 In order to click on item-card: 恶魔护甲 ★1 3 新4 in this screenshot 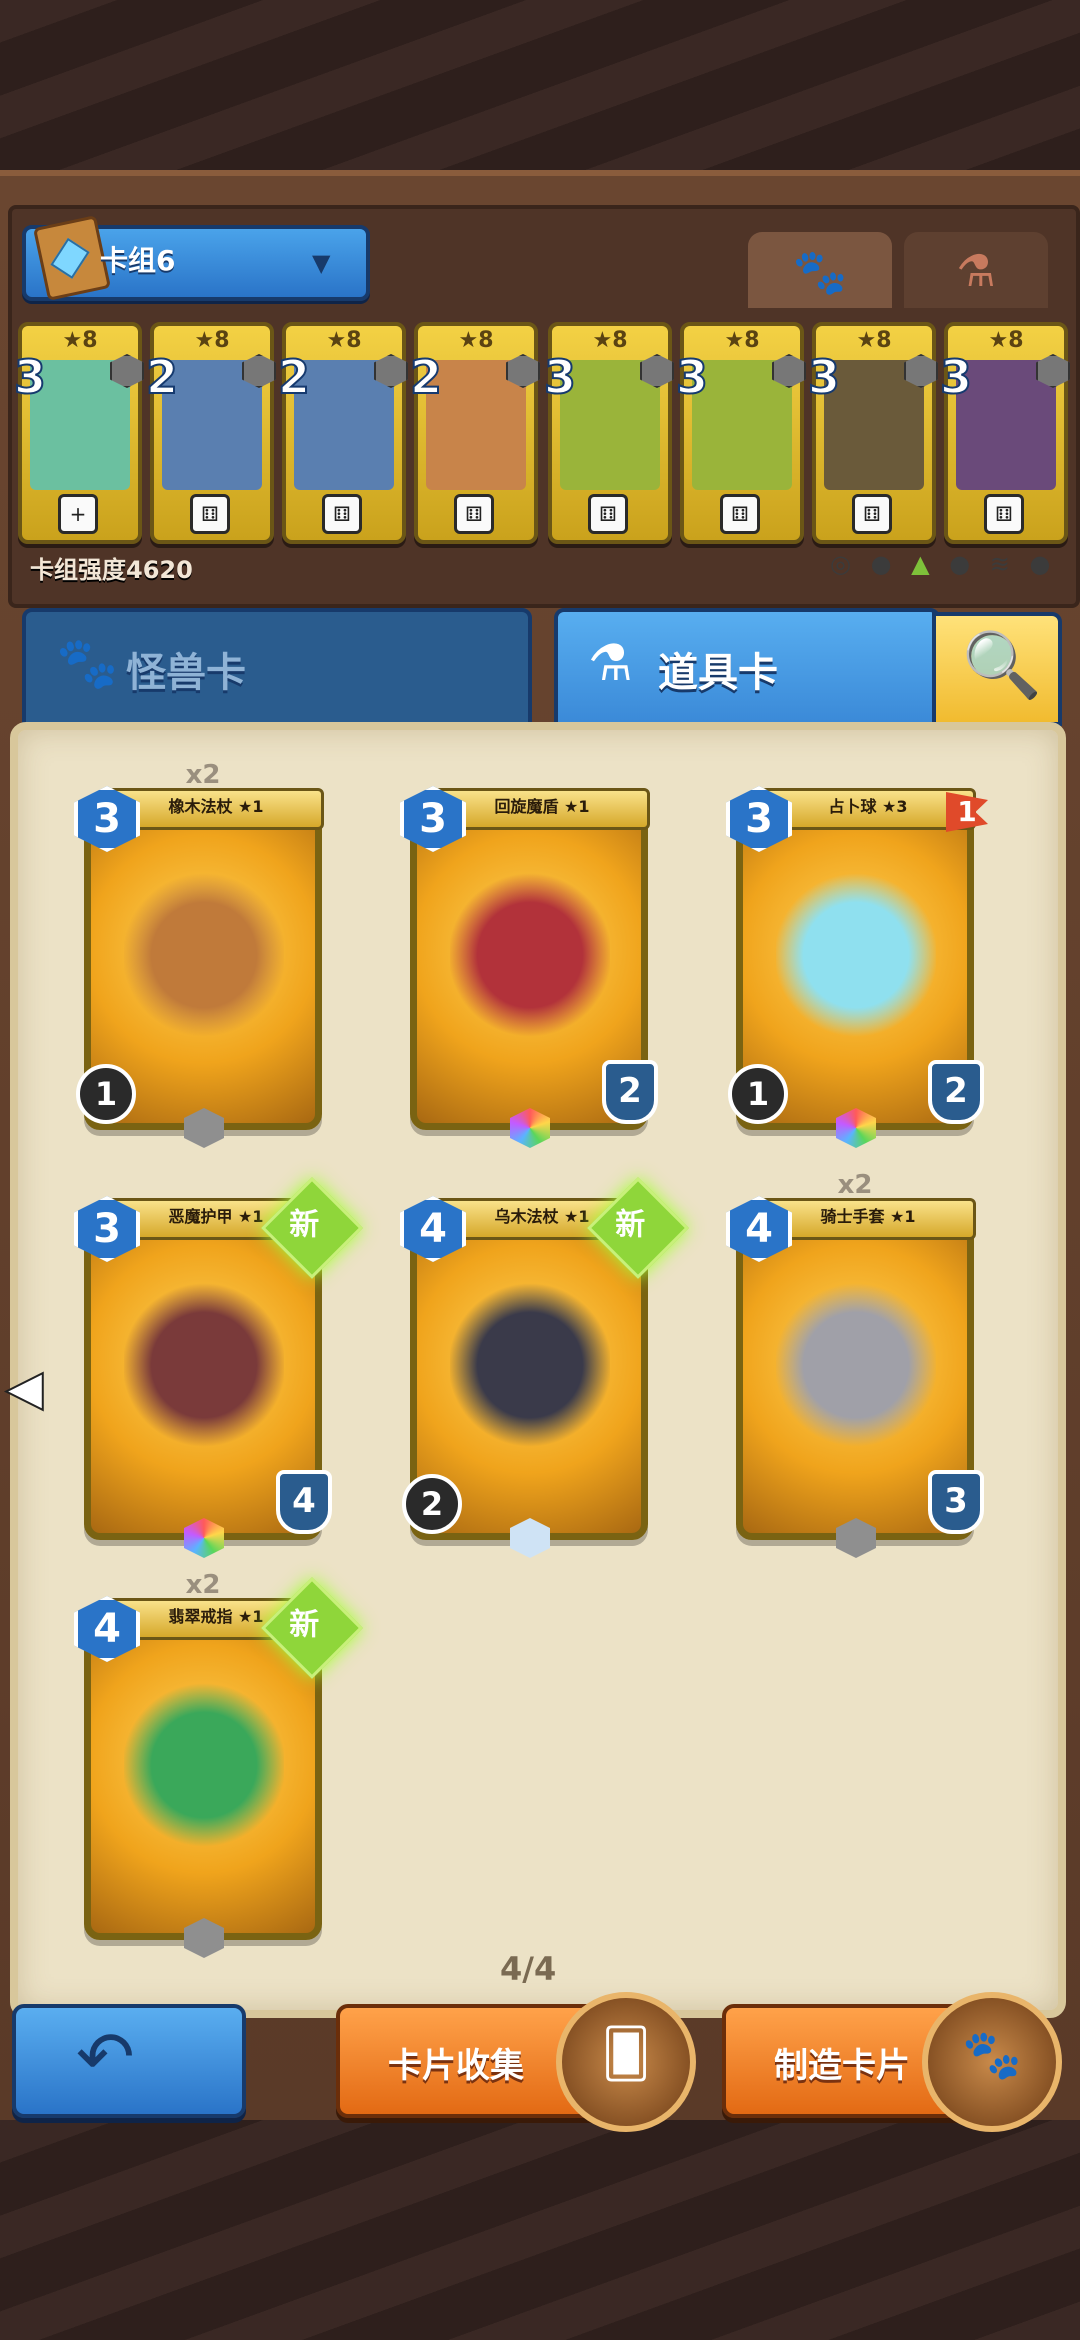, I will do `click(218, 1367)`.